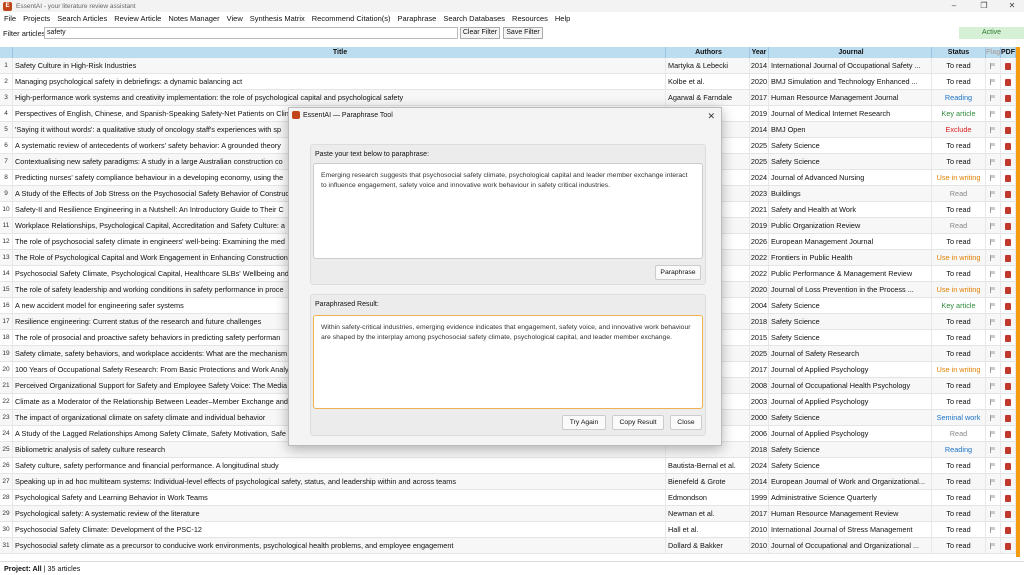 This screenshot has height=575, width=1024. Describe the element at coordinates (10, 18) in the screenshot. I see `menu-item-file: File` at that location.